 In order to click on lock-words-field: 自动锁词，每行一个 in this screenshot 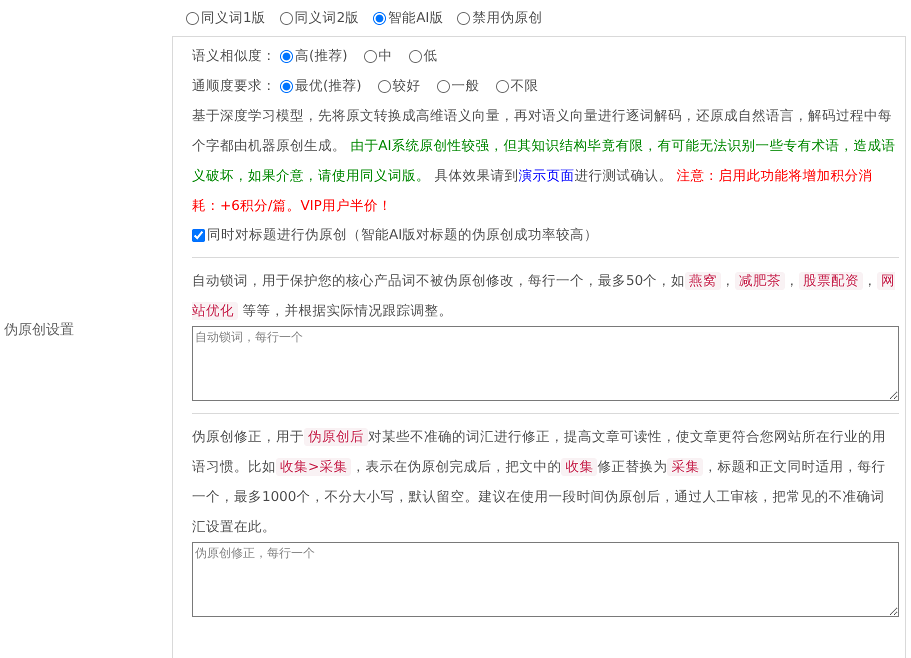, I will do `click(545, 363)`.